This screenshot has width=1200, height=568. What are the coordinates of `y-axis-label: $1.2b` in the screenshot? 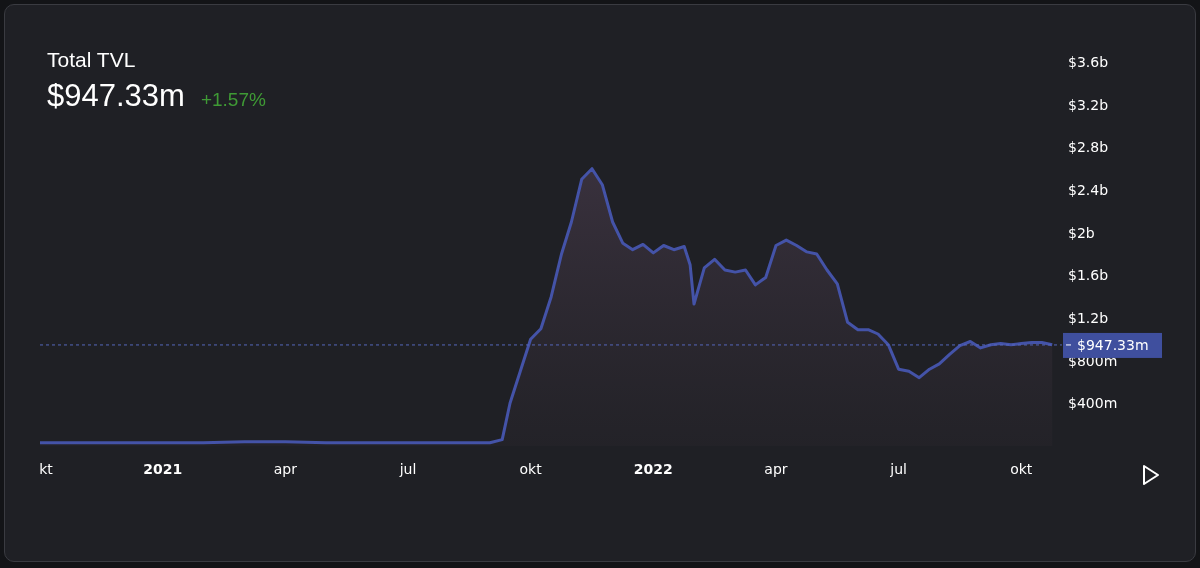 It's located at (1088, 318).